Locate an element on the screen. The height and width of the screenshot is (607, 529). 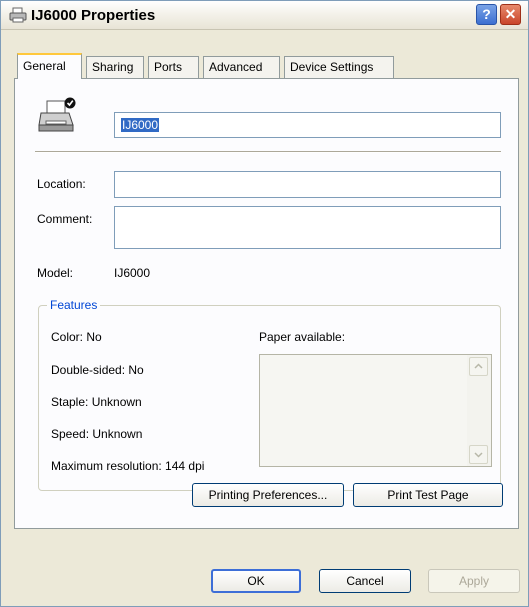
apply-button: Apply is located at coordinates (474, 581).